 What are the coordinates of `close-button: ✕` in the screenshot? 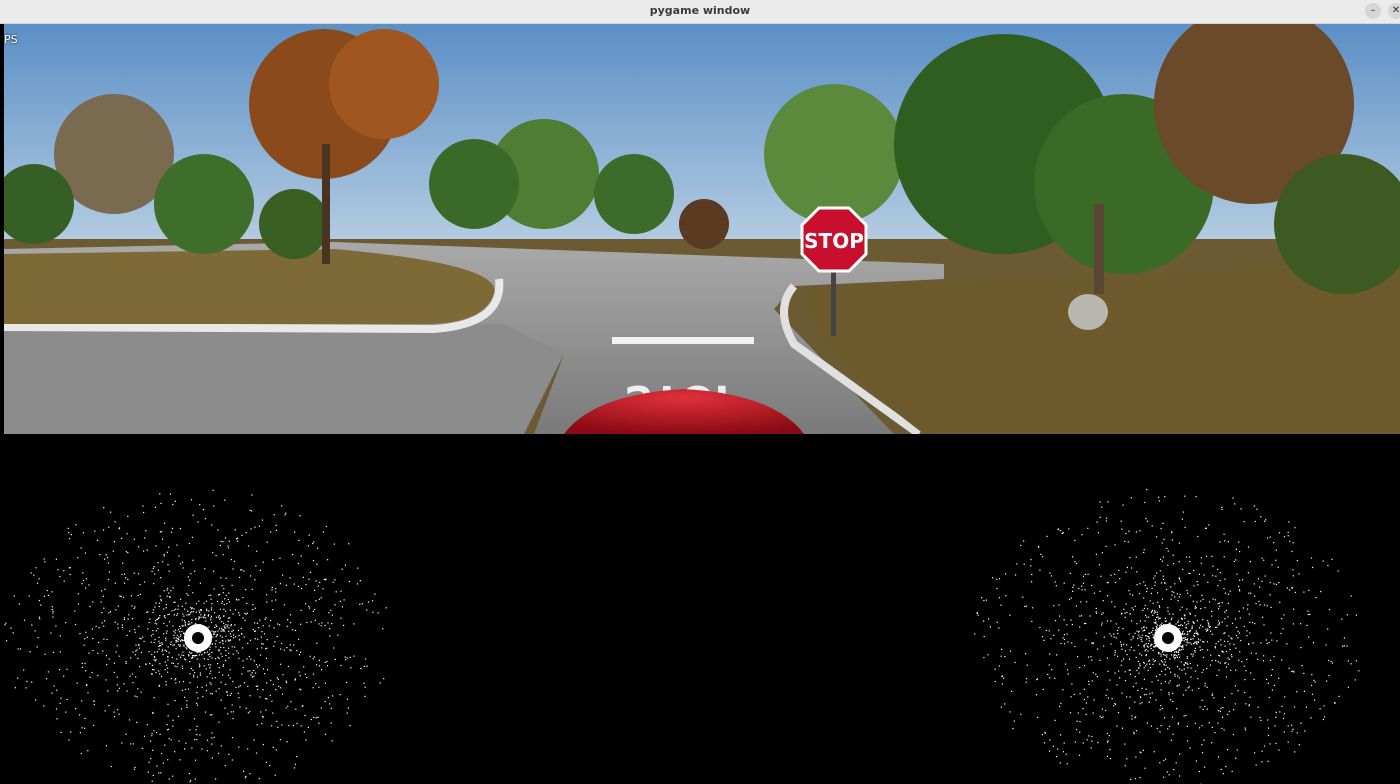 It's located at (1394, 11).